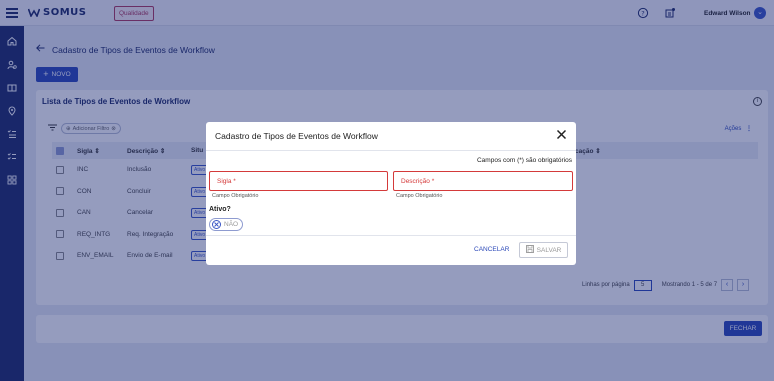 This screenshot has width=774, height=381. Describe the element at coordinates (296, 136) in the screenshot. I see `modal-title: Cadastro de Tipos de Eventos de Workflow` at that location.